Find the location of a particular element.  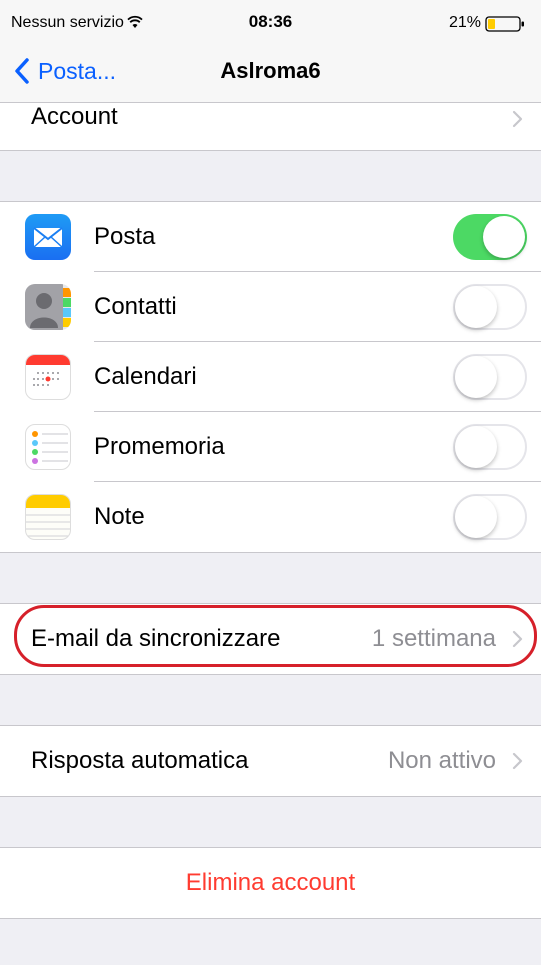

page-title: Aslroma6 is located at coordinates (270, 70).